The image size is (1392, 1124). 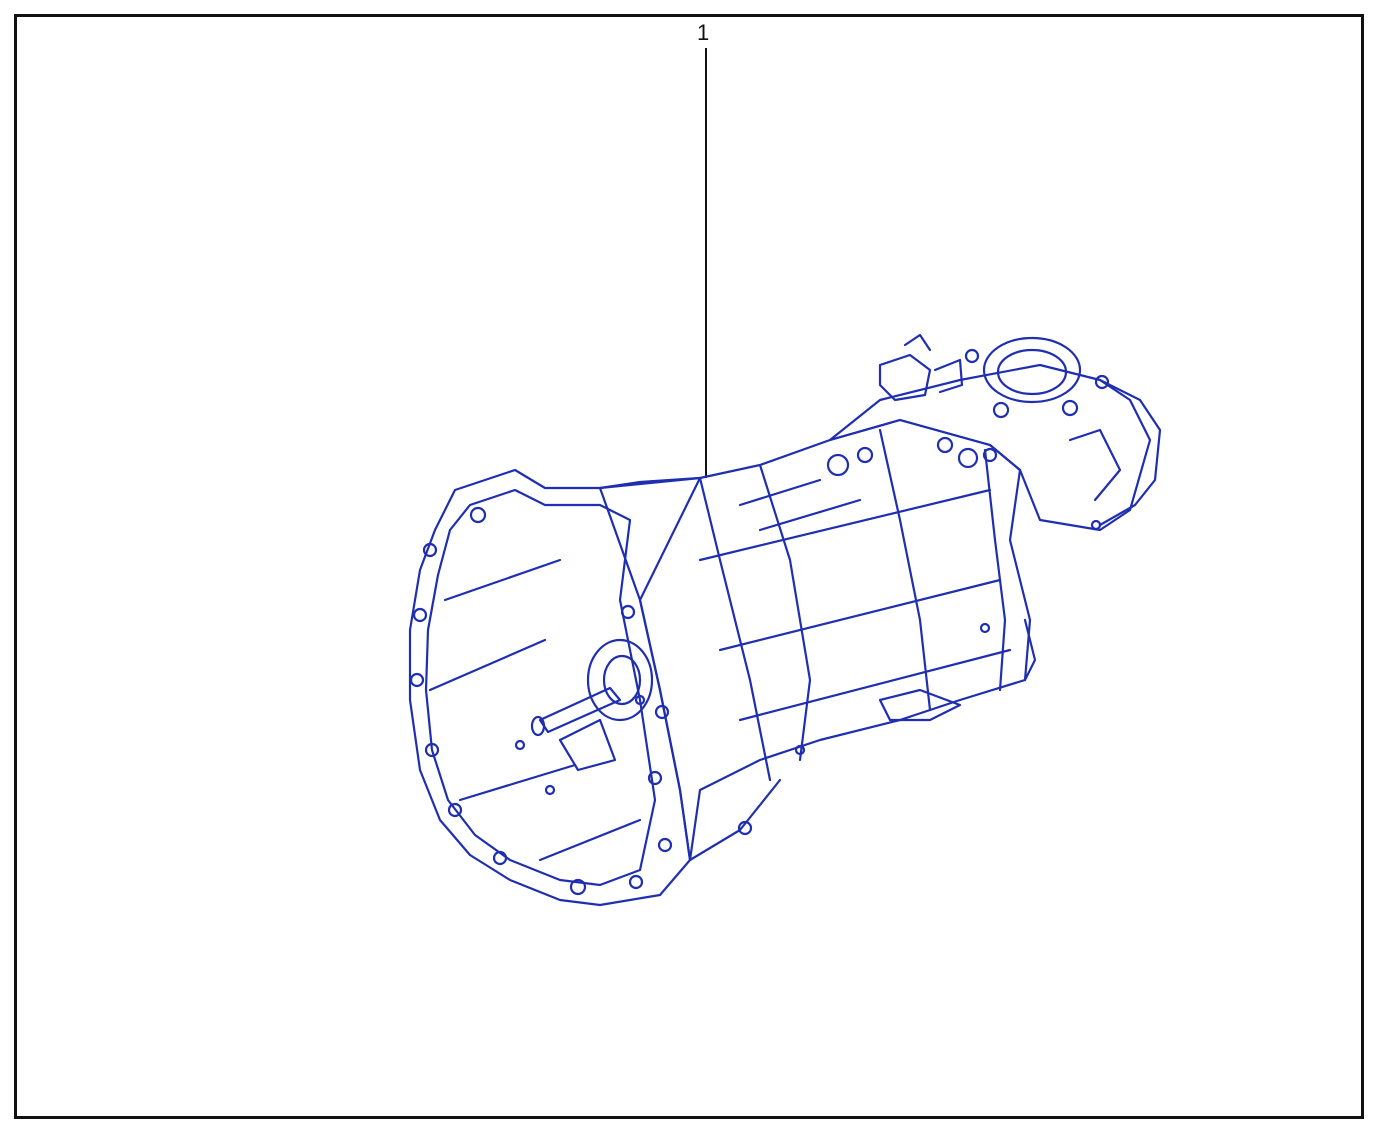 What do you see at coordinates (587, 745) in the screenshot?
I see `release-fork` at bounding box center [587, 745].